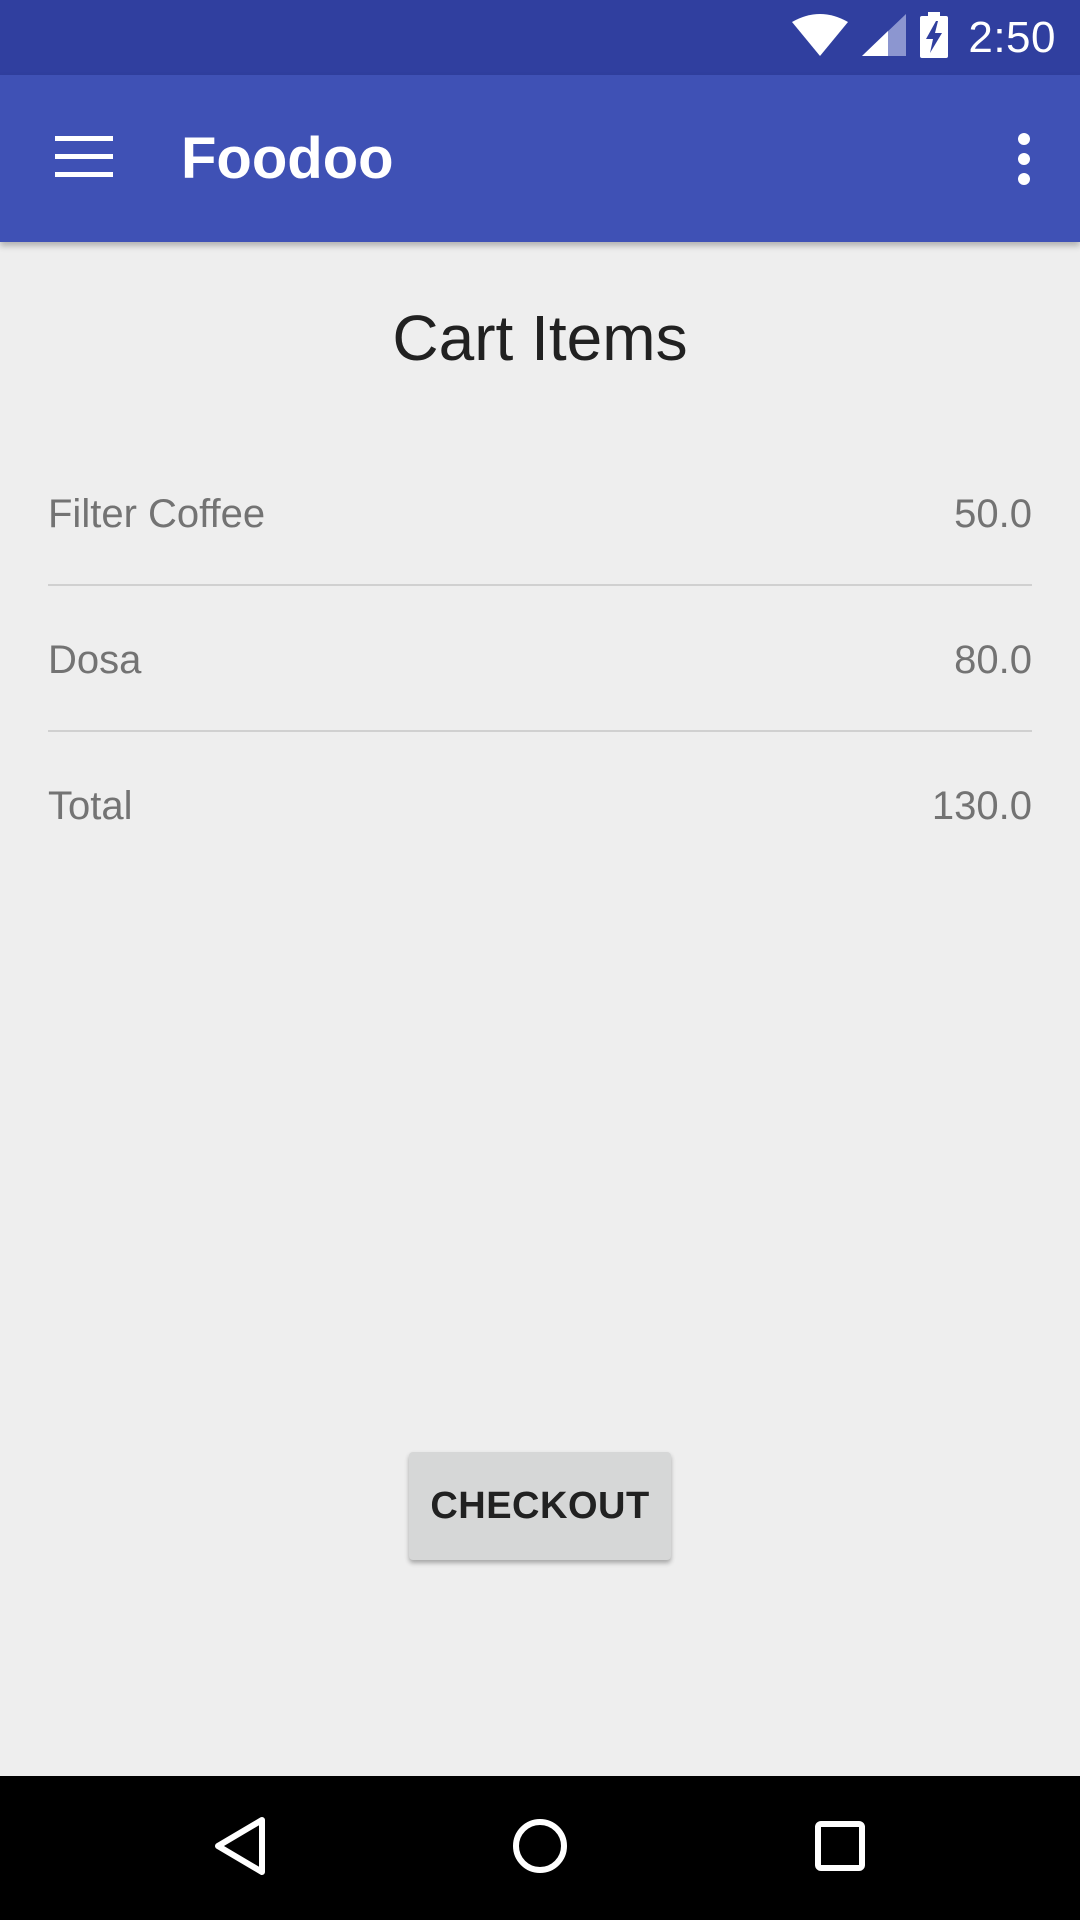  I want to click on cart-item-name: Filter Coffee, so click(157, 513).